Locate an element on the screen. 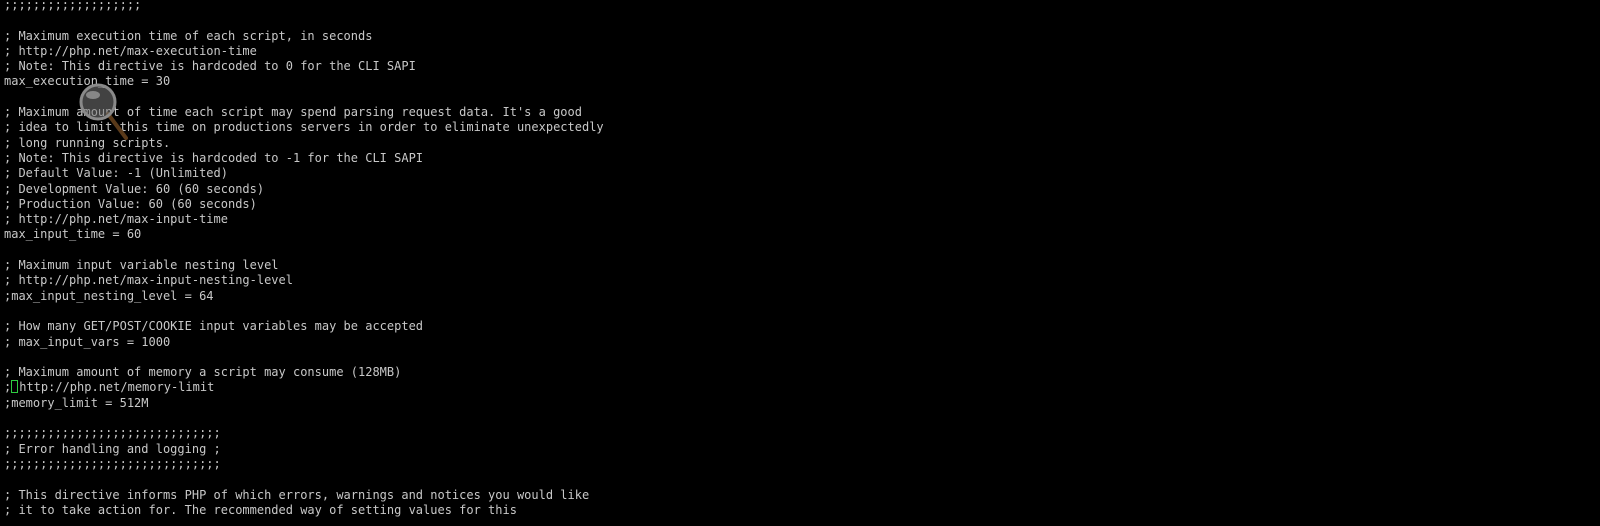 The height and width of the screenshot is (526, 1600). terminal-line: ; max_input_vars = 1000 is located at coordinates (799, 342).